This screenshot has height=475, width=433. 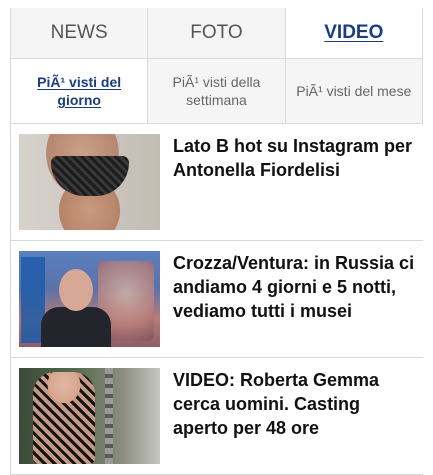 What do you see at coordinates (353, 91) in the screenshot?
I see `subtab-month: PiÃ¹ visti del mese` at bounding box center [353, 91].